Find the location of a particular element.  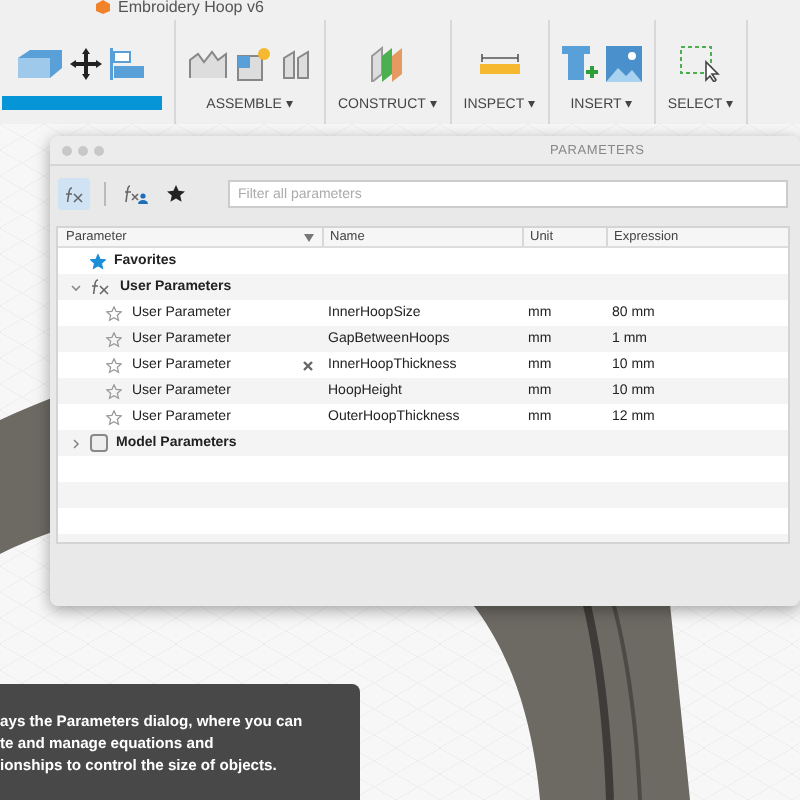

filter-toggle is located at coordinates (74, 194).